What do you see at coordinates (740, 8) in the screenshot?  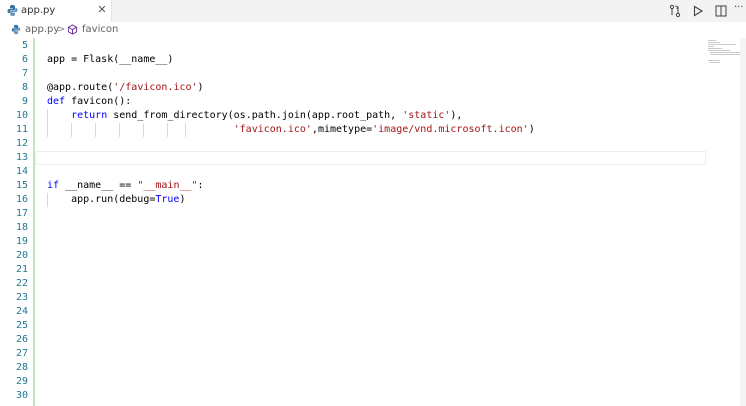 I see `more-actions-icon: ···` at bounding box center [740, 8].